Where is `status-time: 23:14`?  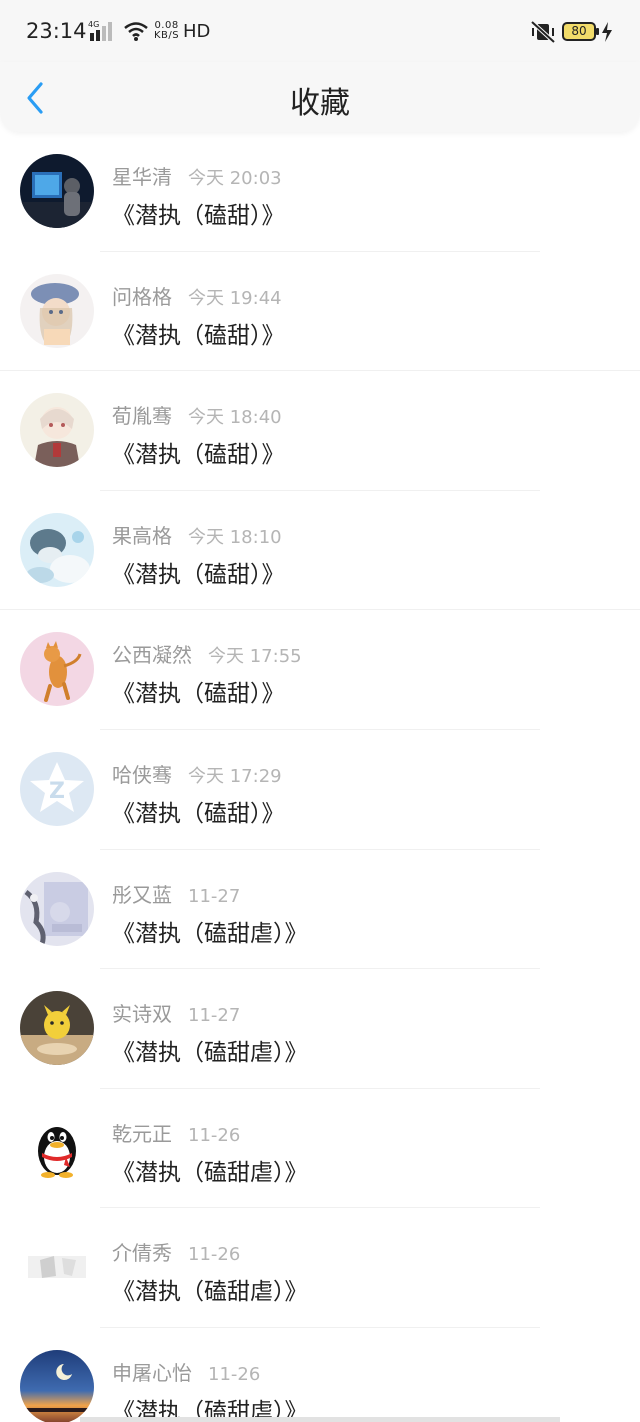 status-time: 23:14 is located at coordinates (56, 31).